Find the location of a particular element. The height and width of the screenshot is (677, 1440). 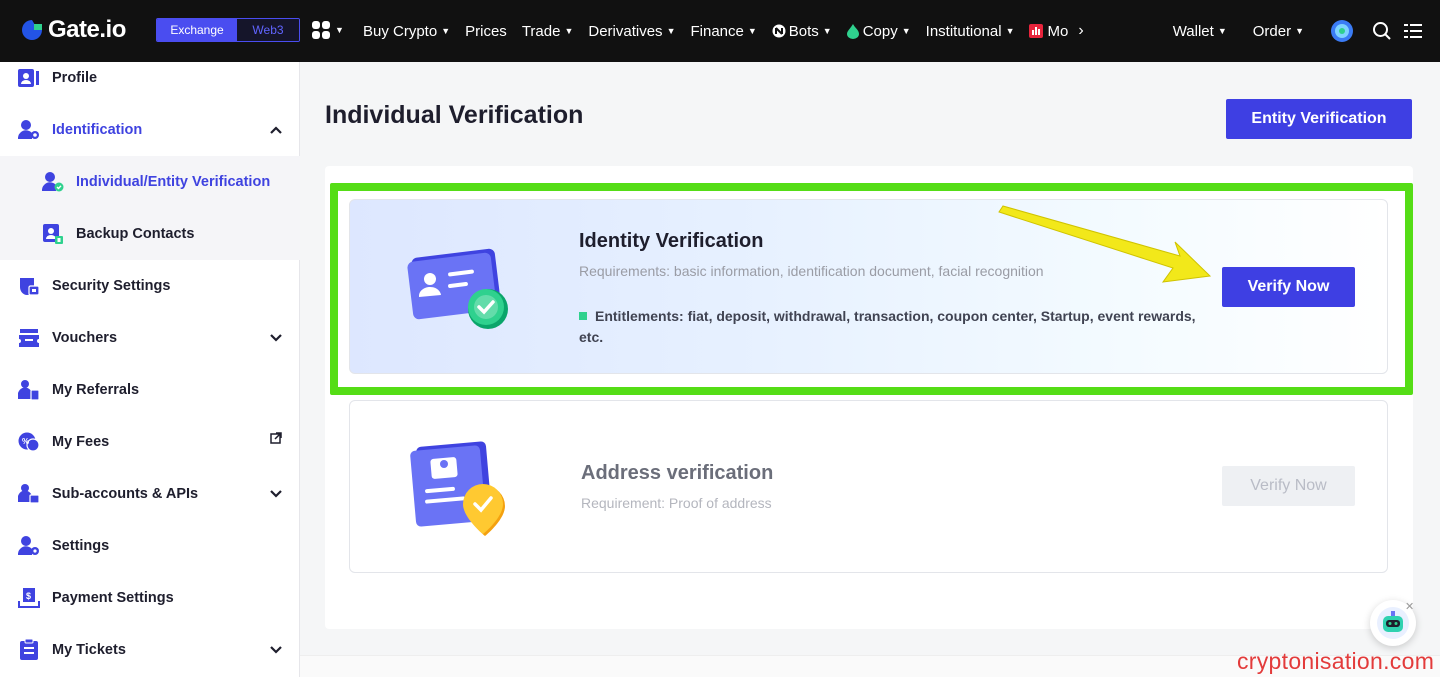

wallet-label: Wallet is located at coordinates (1193, 31).